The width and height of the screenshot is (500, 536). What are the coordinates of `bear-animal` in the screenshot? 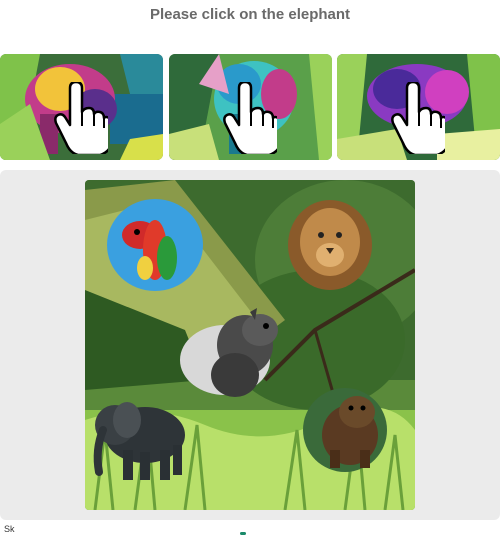 It's located at (345, 430).